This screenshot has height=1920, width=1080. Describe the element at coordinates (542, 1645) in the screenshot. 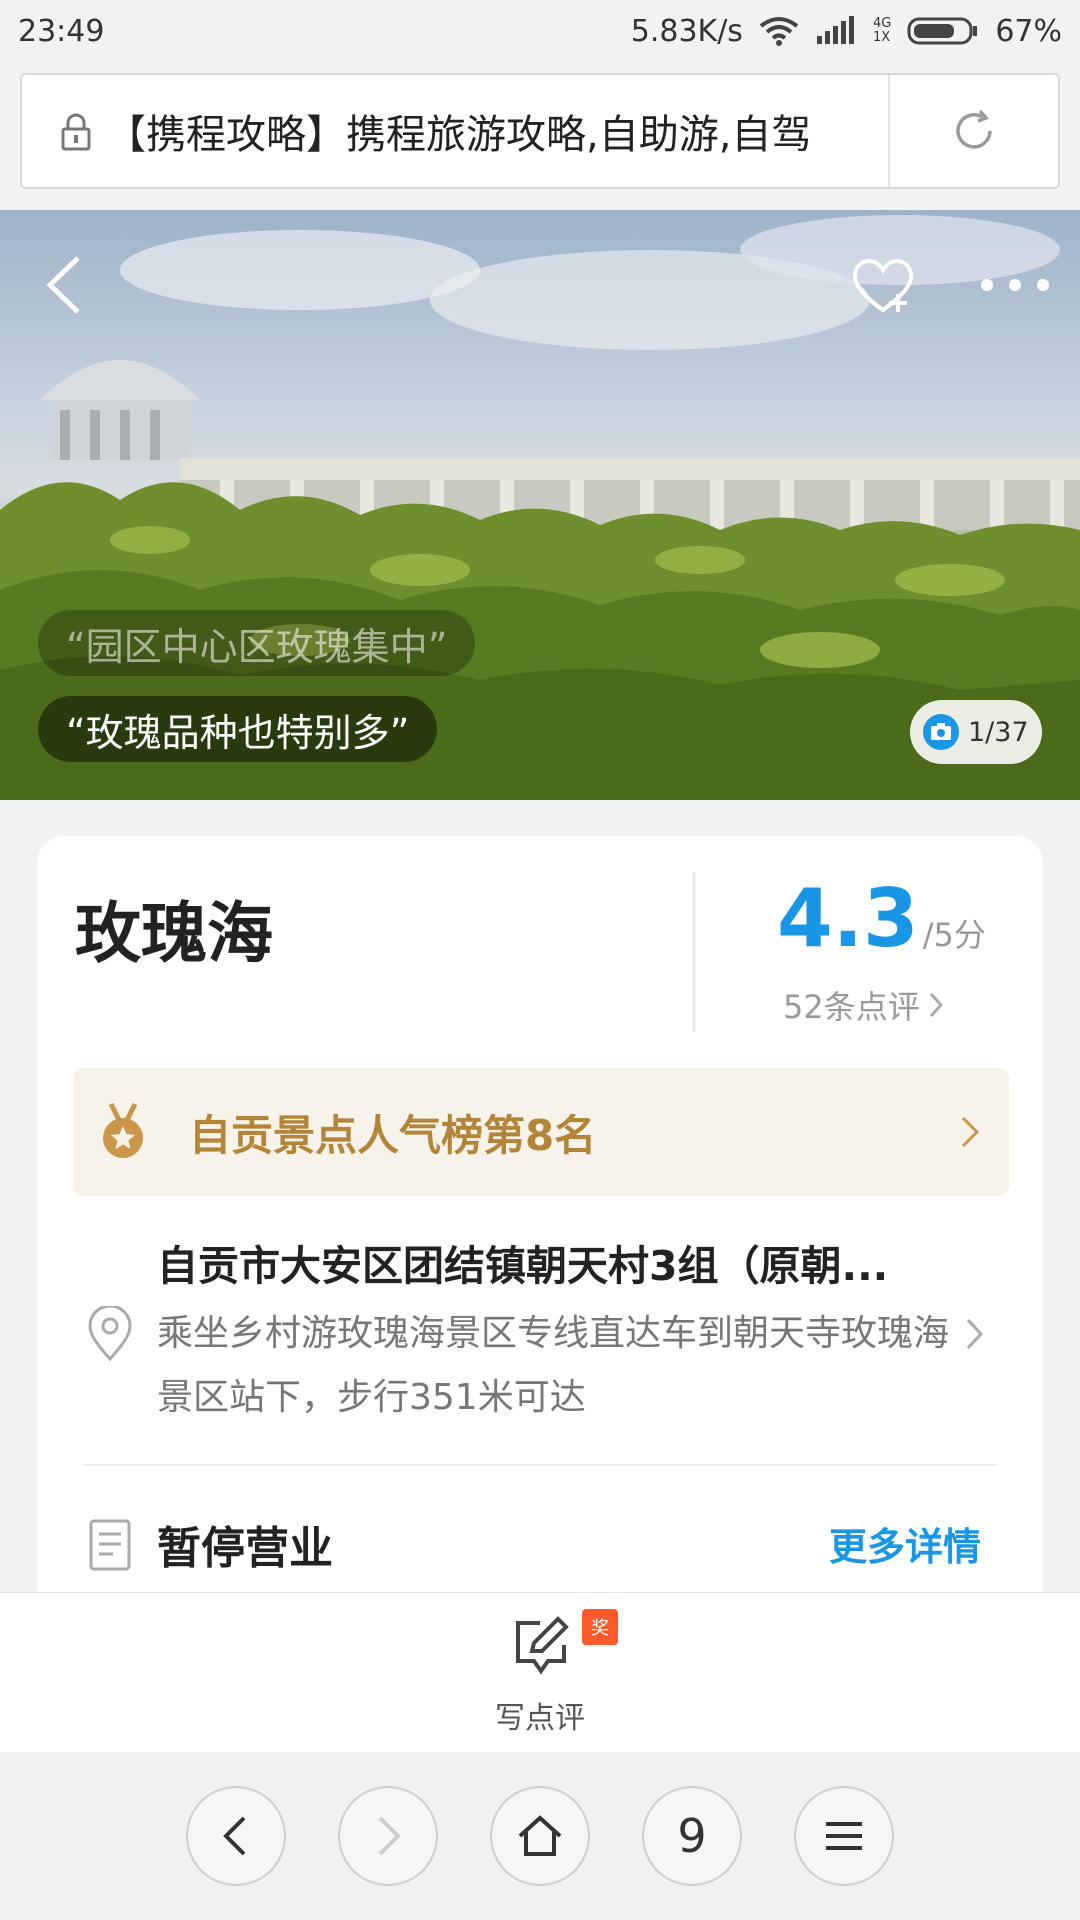

I see `edit-icon` at that location.